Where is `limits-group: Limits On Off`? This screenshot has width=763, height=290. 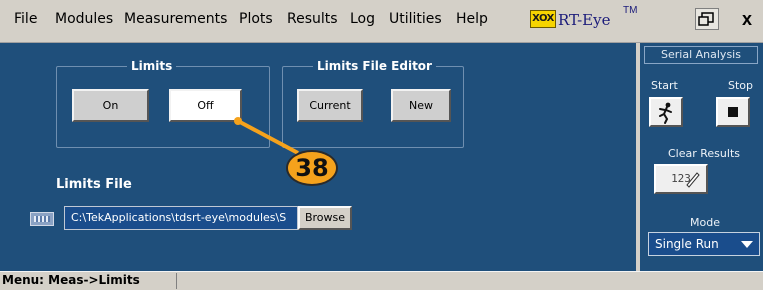
limits-group: Limits On Off is located at coordinates (163, 103).